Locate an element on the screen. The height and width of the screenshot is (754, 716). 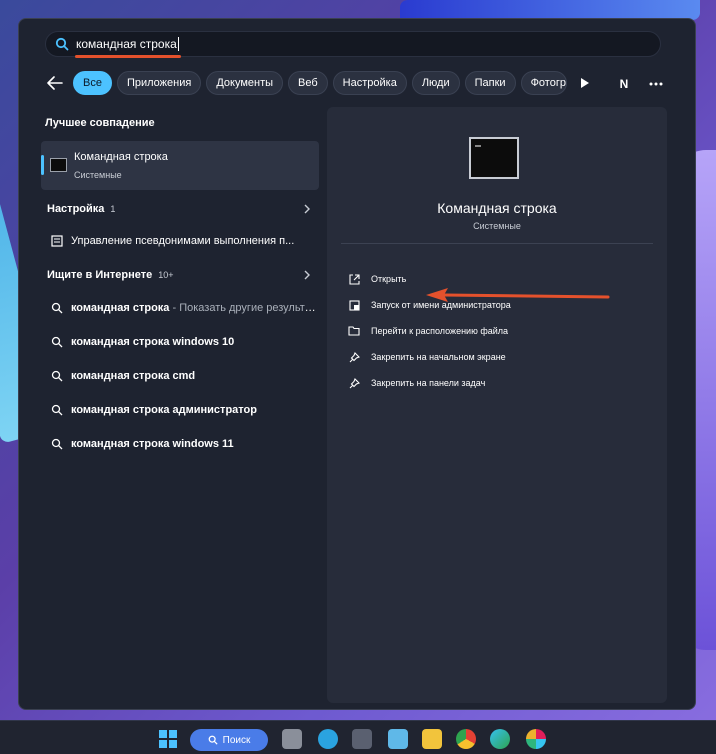
slack-icon is located at coordinates (536, 739).